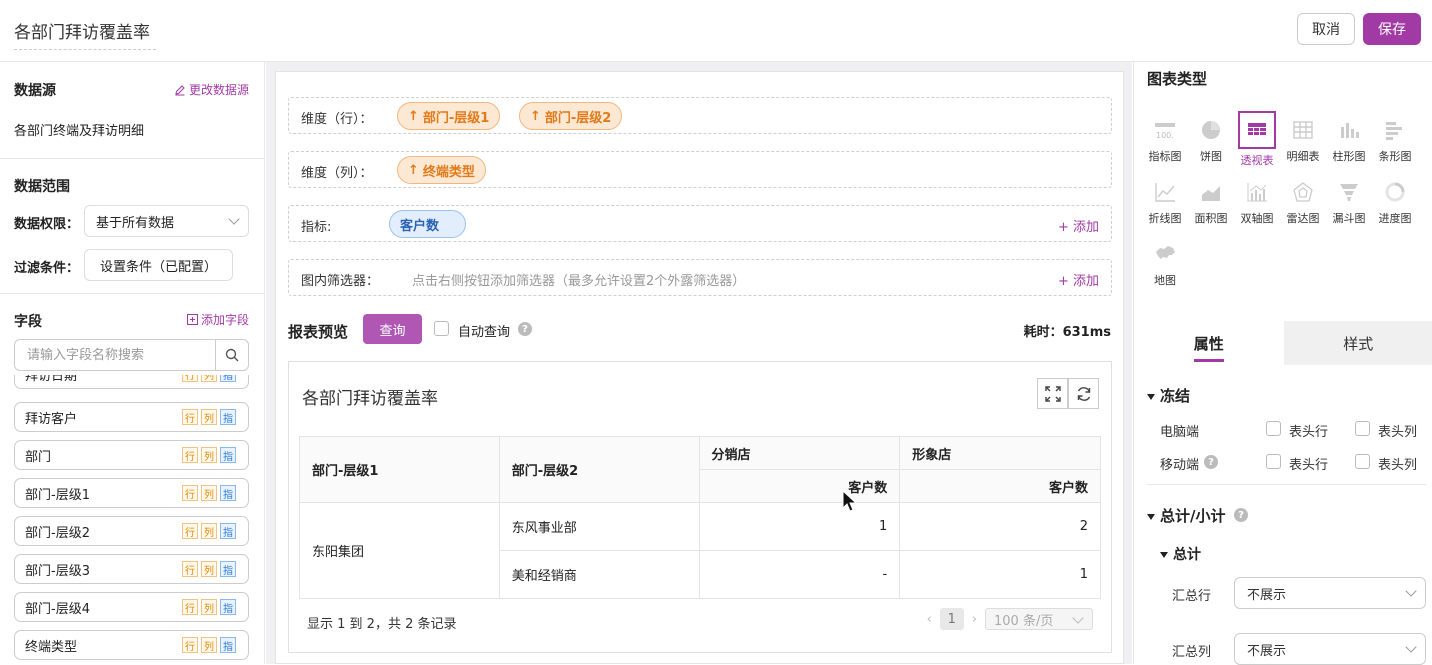  What do you see at coordinates (131, 417) in the screenshot?
I see `field-item: 拜访客户行列指` at bounding box center [131, 417].